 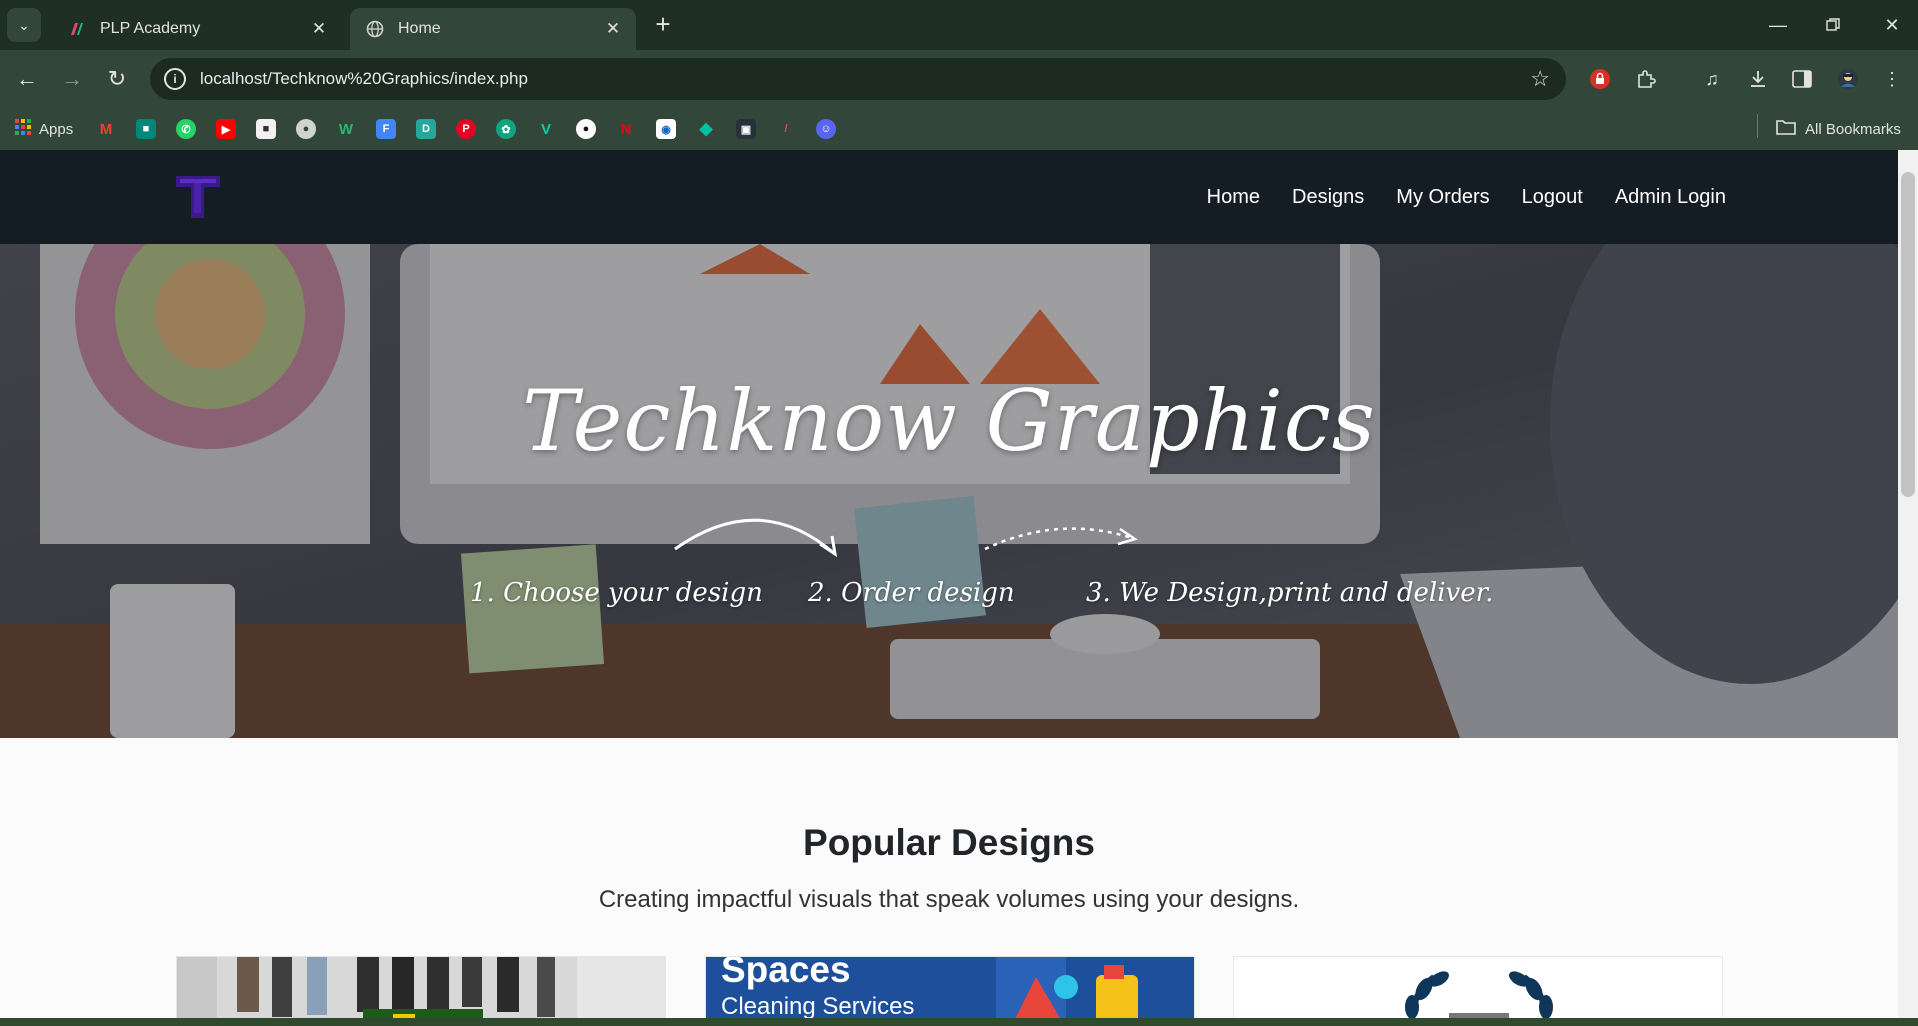 I want to click on group-photo-design-image, so click(x=421, y=991).